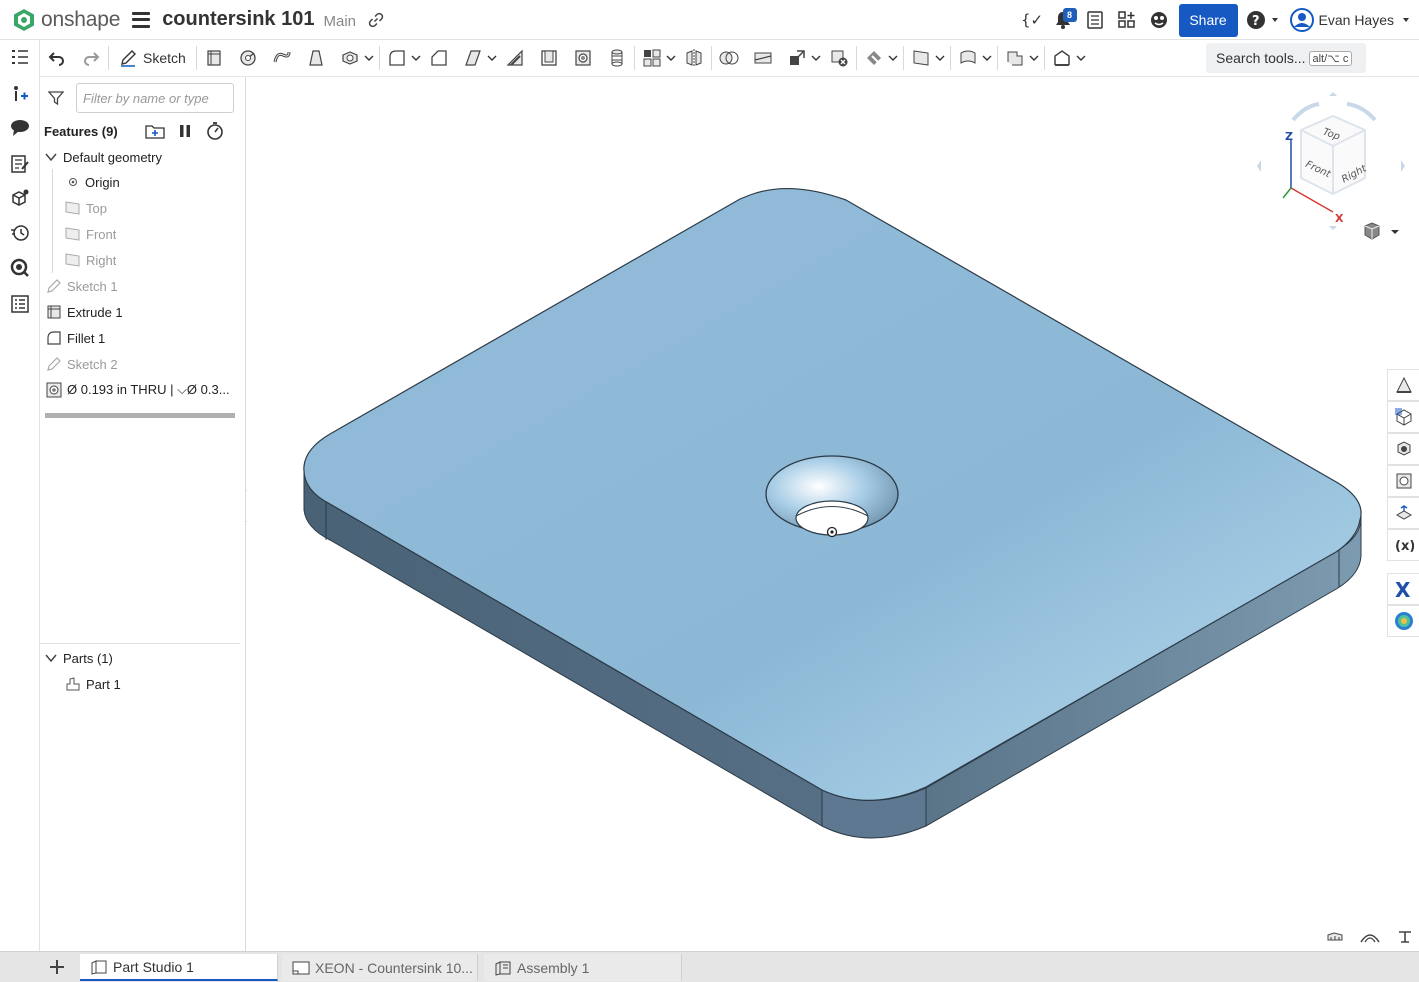 The width and height of the screenshot is (1419, 982). What do you see at coordinates (248, 58) in the screenshot?
I see `revolve-icon` at bounding box center [248, 58].